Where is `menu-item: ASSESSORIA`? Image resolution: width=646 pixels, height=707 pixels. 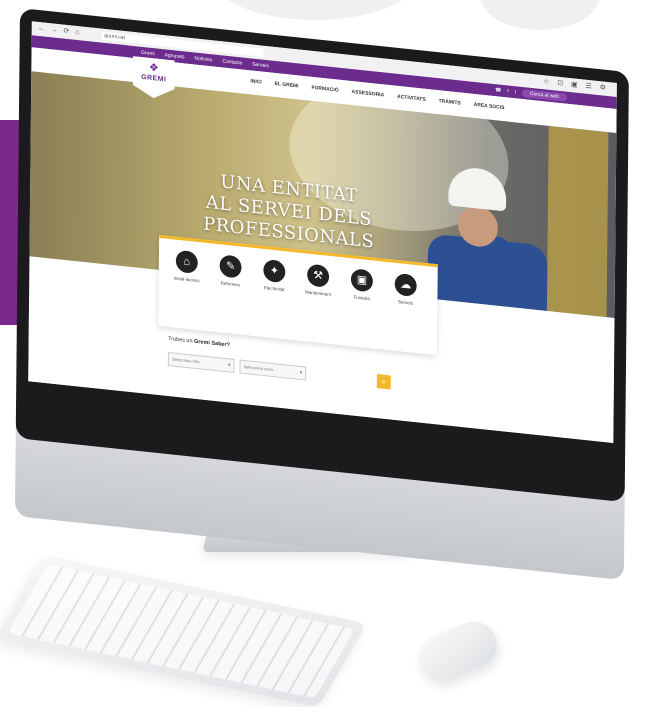 menu-item: ASSESSORIA is located at coordinates (368, 93).